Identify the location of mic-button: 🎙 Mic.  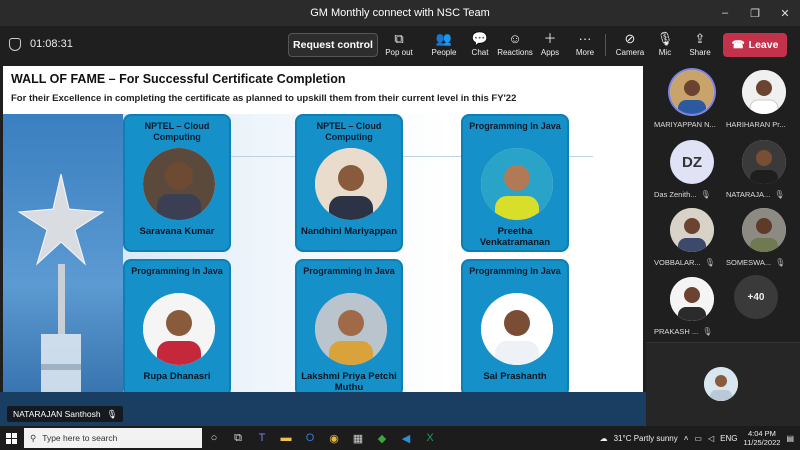
(665, 46).